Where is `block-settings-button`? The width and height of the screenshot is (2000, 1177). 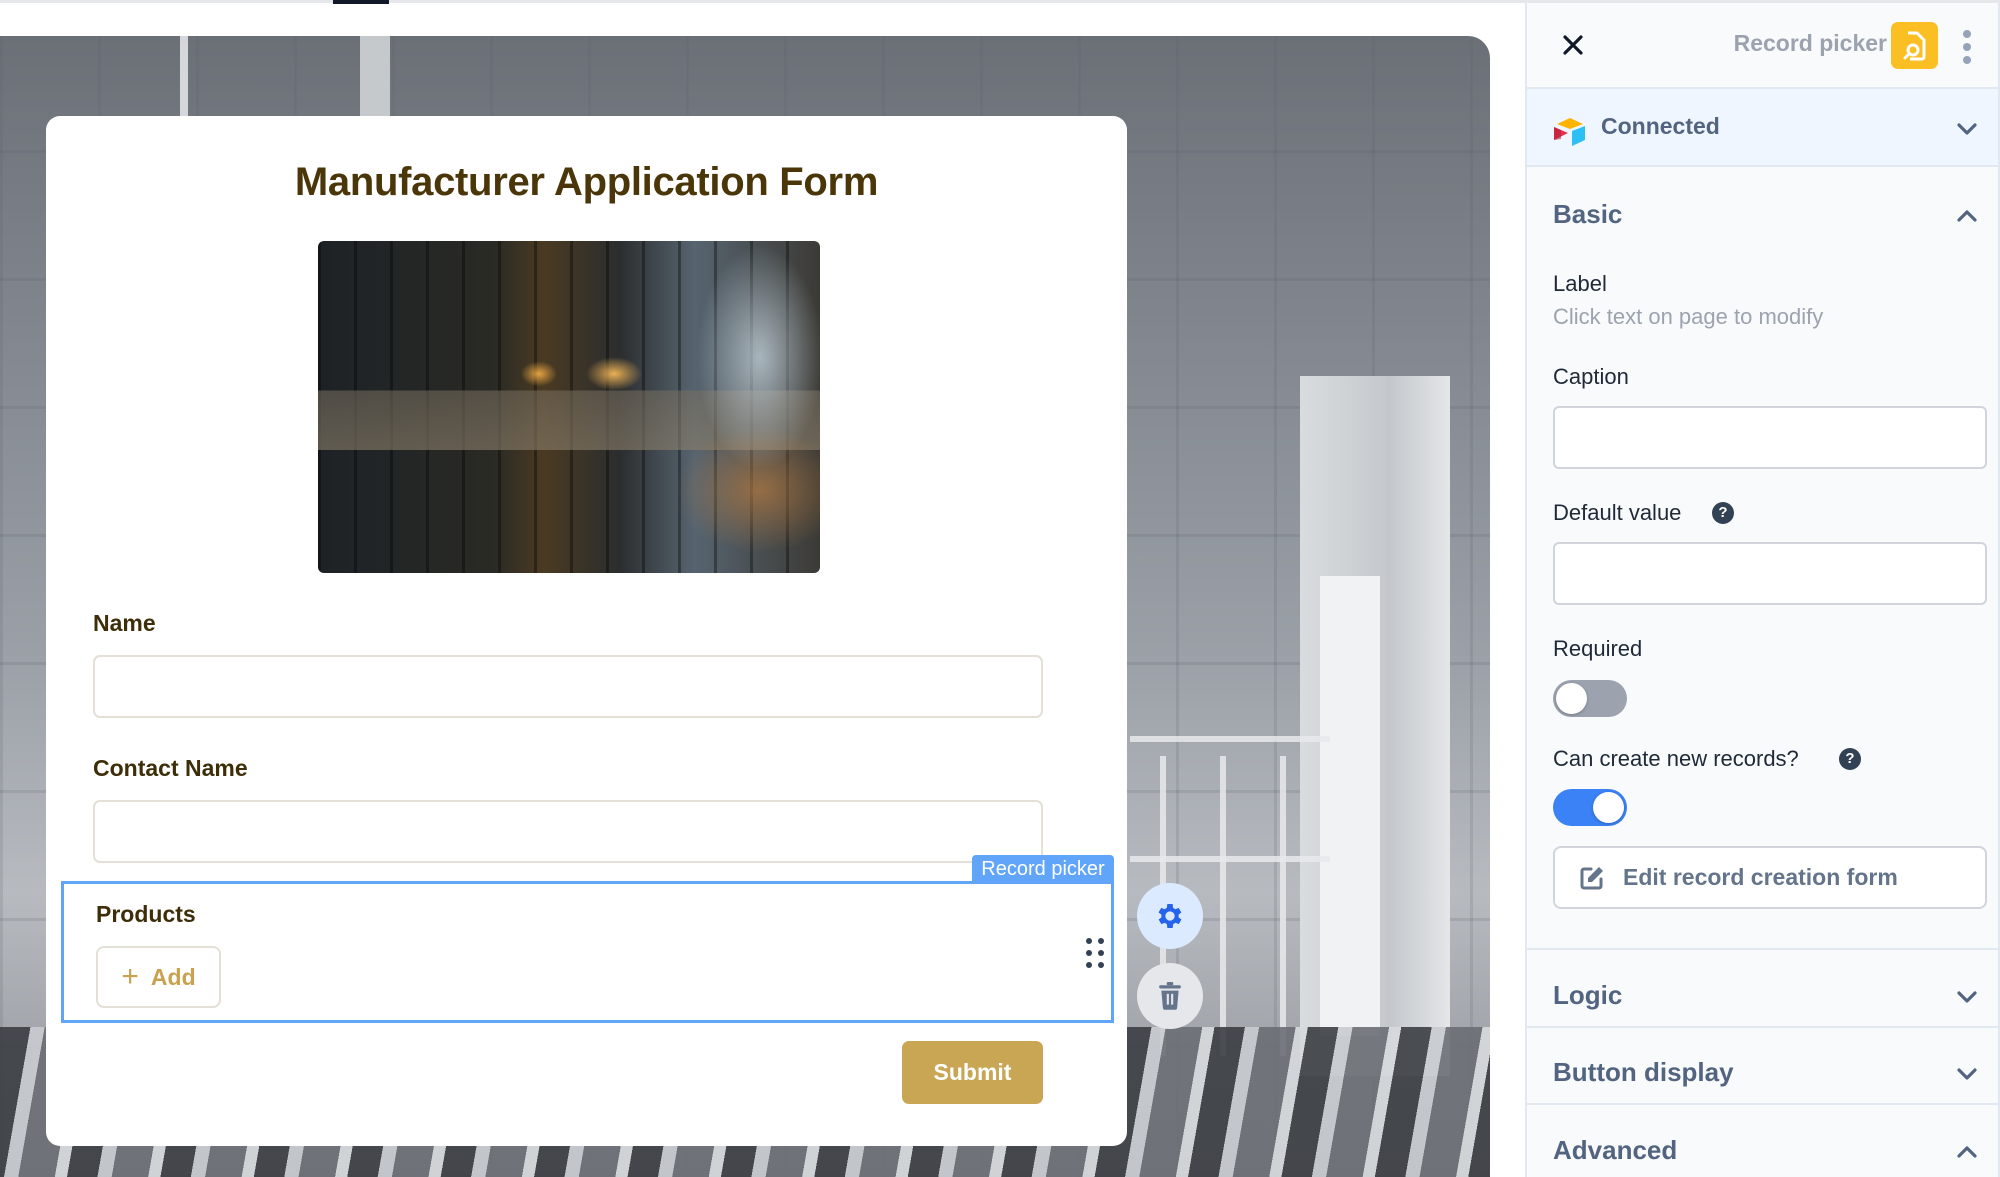 block-settings-button is located at coordinates (1170, 916).